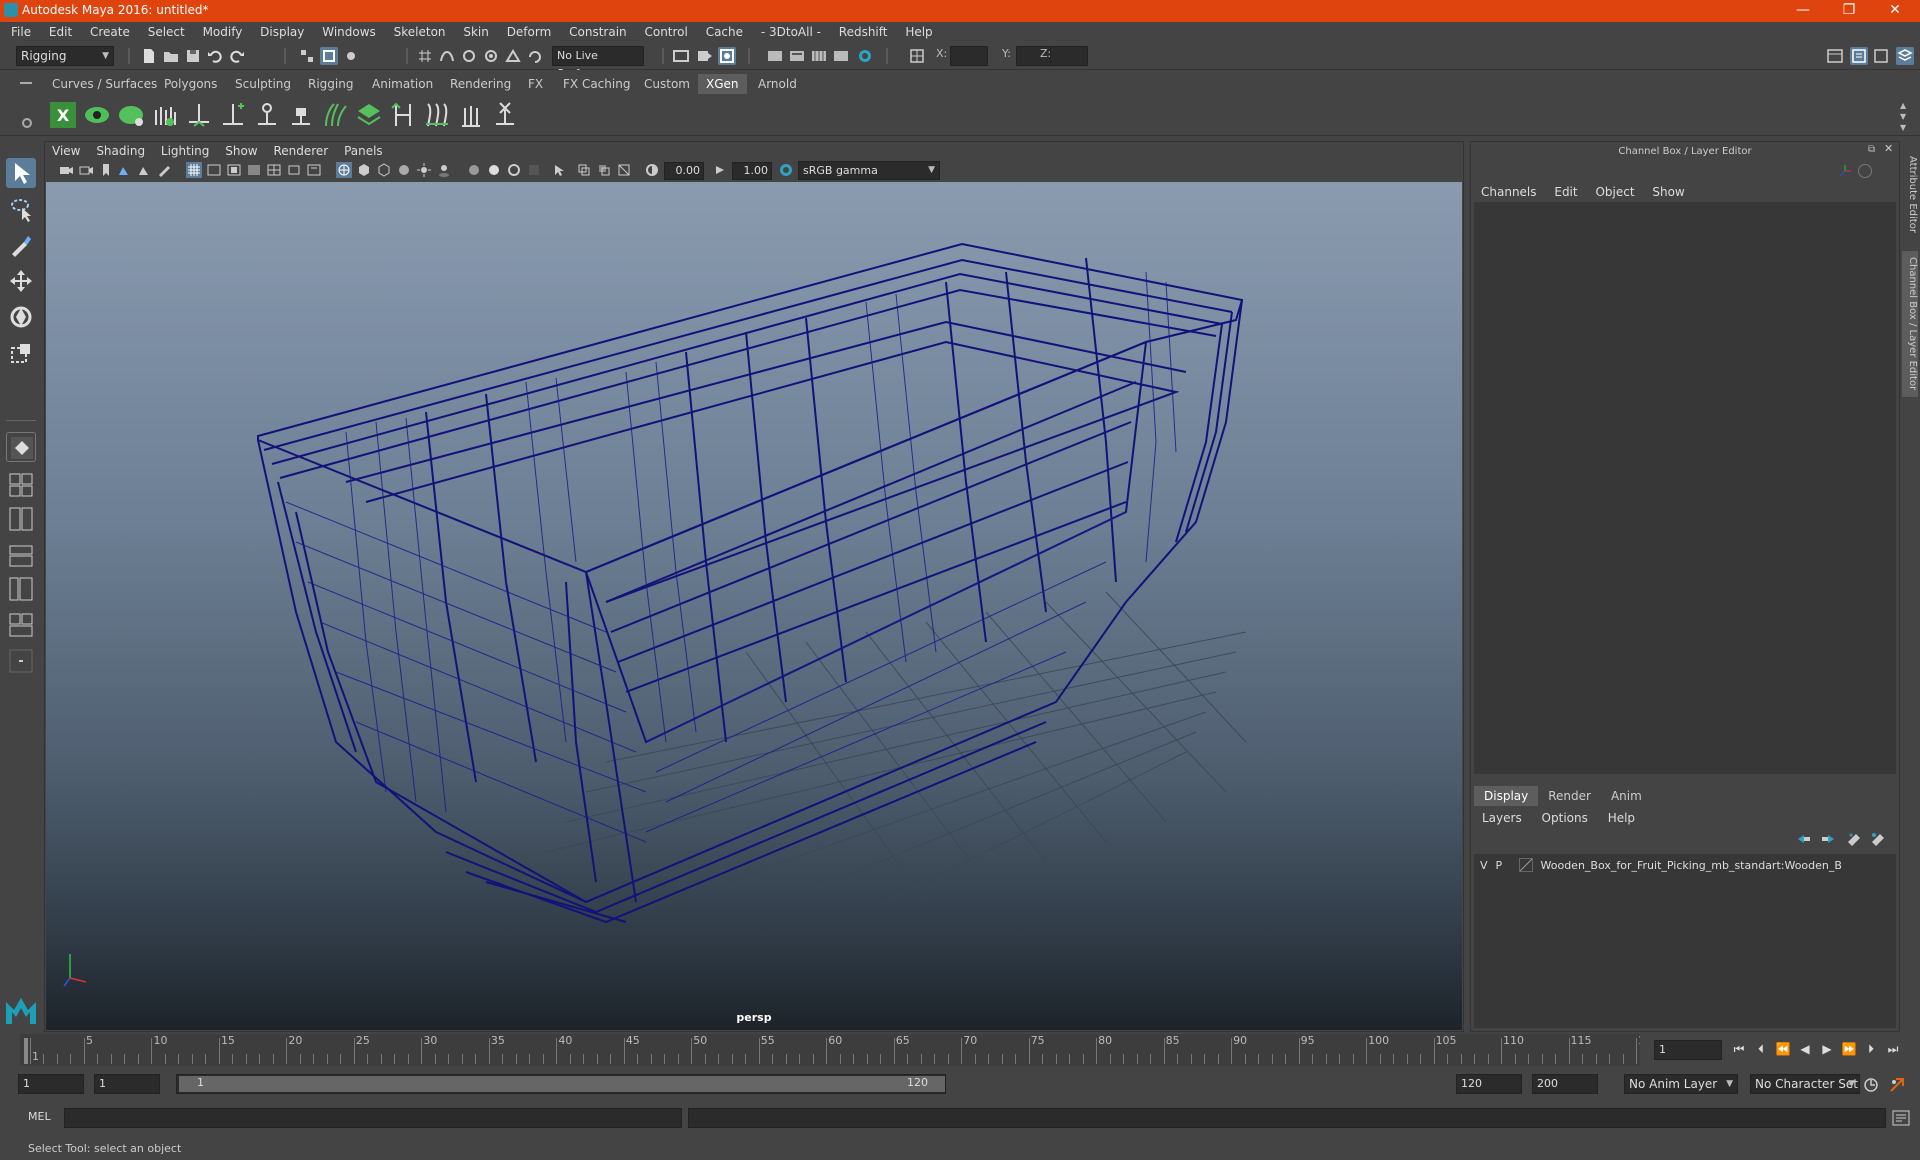 The image size is (1920, 1160). Describe the element at coordinates (329, 56) in the screenshot. I see `select-by-object-icon` at that location.